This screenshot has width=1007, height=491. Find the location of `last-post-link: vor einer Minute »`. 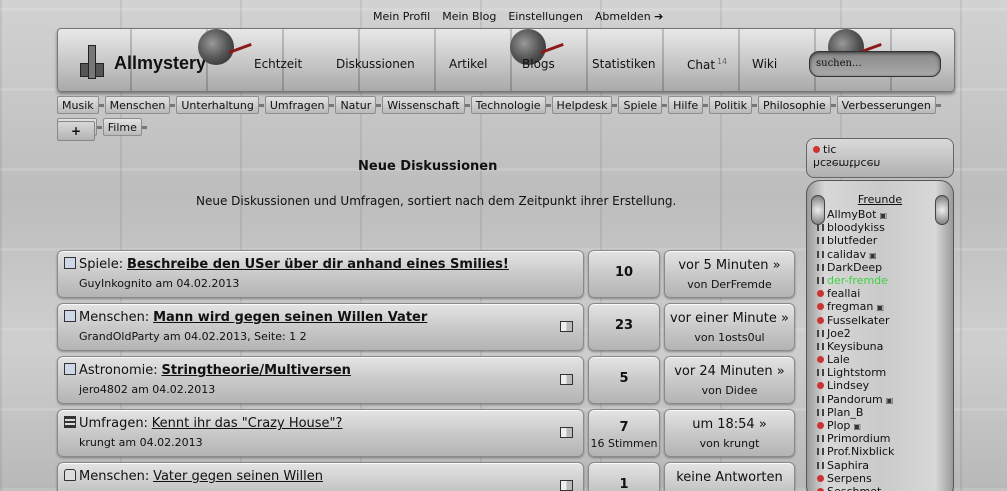

last-post-link: vor einer Minute » is located at coordinates (729, 318).